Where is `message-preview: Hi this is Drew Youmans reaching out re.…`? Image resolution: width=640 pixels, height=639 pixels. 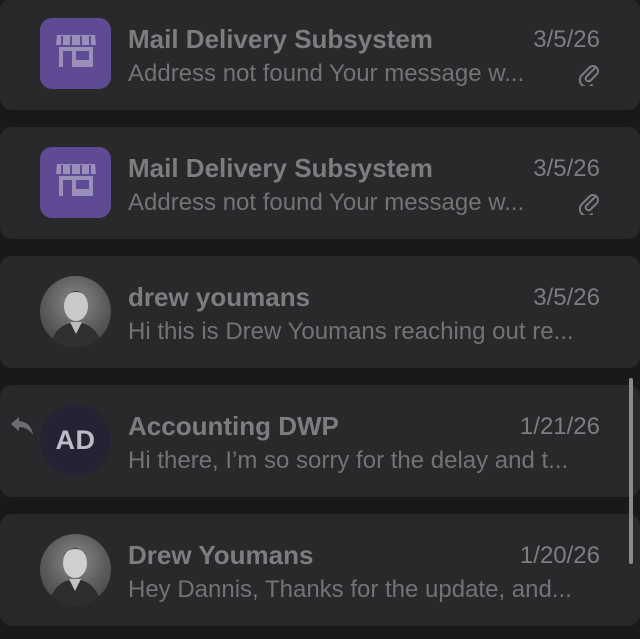 message-preview: Hi this is Drew Youmans reaching out re.… is located at coordinates (351, 331).